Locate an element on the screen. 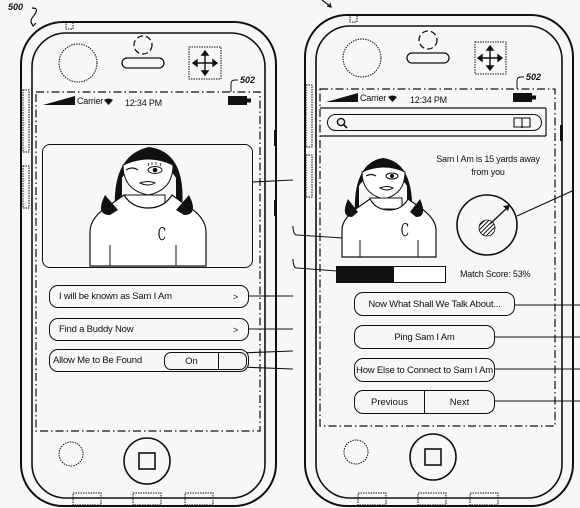 This screenshot has height=508, width=580. connect-options-button: How Else to Connect to Sam I Am is located at coordinates (424, 370).